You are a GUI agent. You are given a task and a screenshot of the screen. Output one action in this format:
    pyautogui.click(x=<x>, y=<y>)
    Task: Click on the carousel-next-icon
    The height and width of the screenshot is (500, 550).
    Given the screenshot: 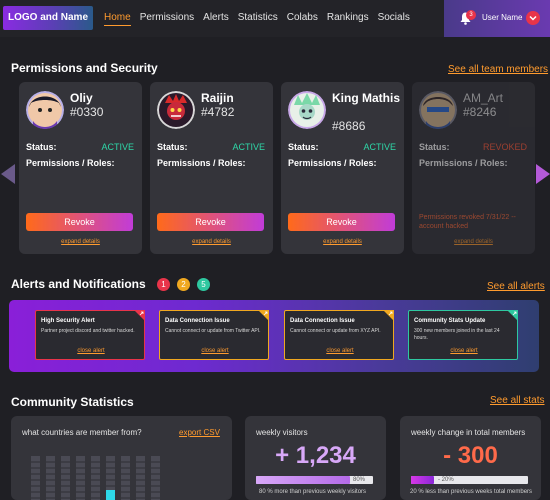 What is the action you would take?
    pyautogui.click(x=543, y=174)
    